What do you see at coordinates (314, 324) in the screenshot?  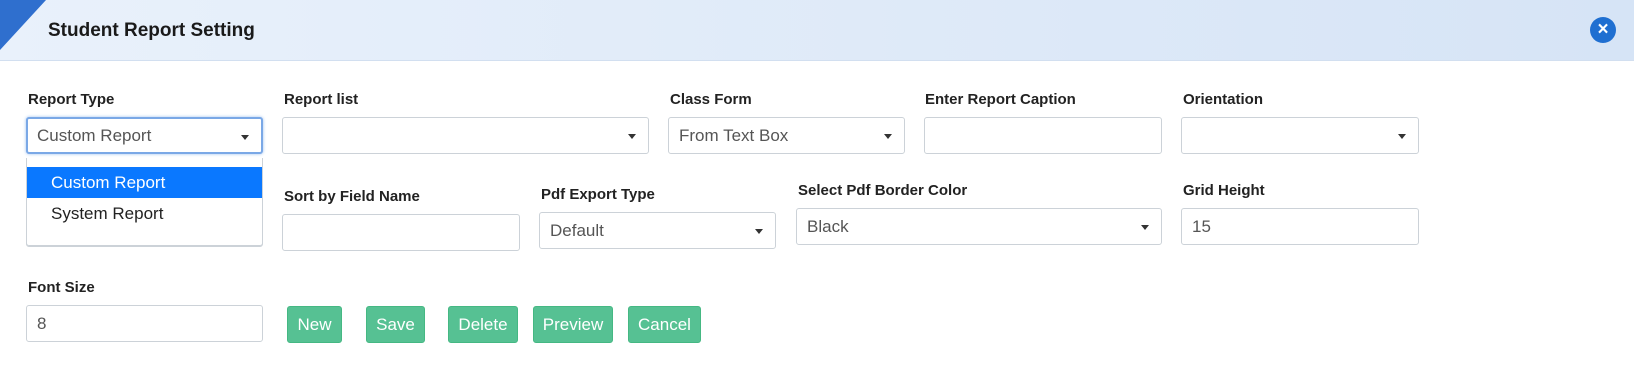 I see `new-button: New` at bounding box center [314, 324].